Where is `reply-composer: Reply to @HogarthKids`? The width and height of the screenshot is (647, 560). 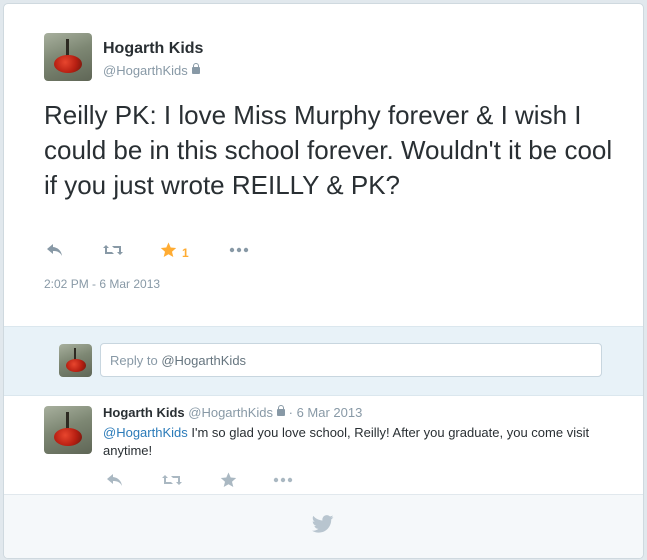 reply-composer: Reply to @HogarthKids is located at coordinates (323, 361).